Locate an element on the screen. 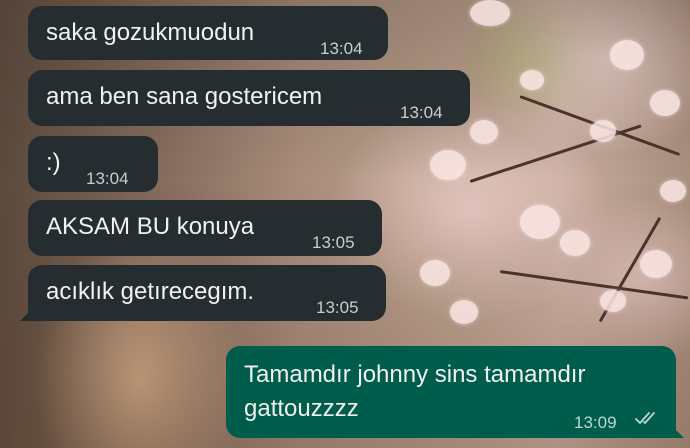 The height and width of the screenshot is (448, 690). message-text-line-2: gattouzzzz is located at coordinates (301, 408).